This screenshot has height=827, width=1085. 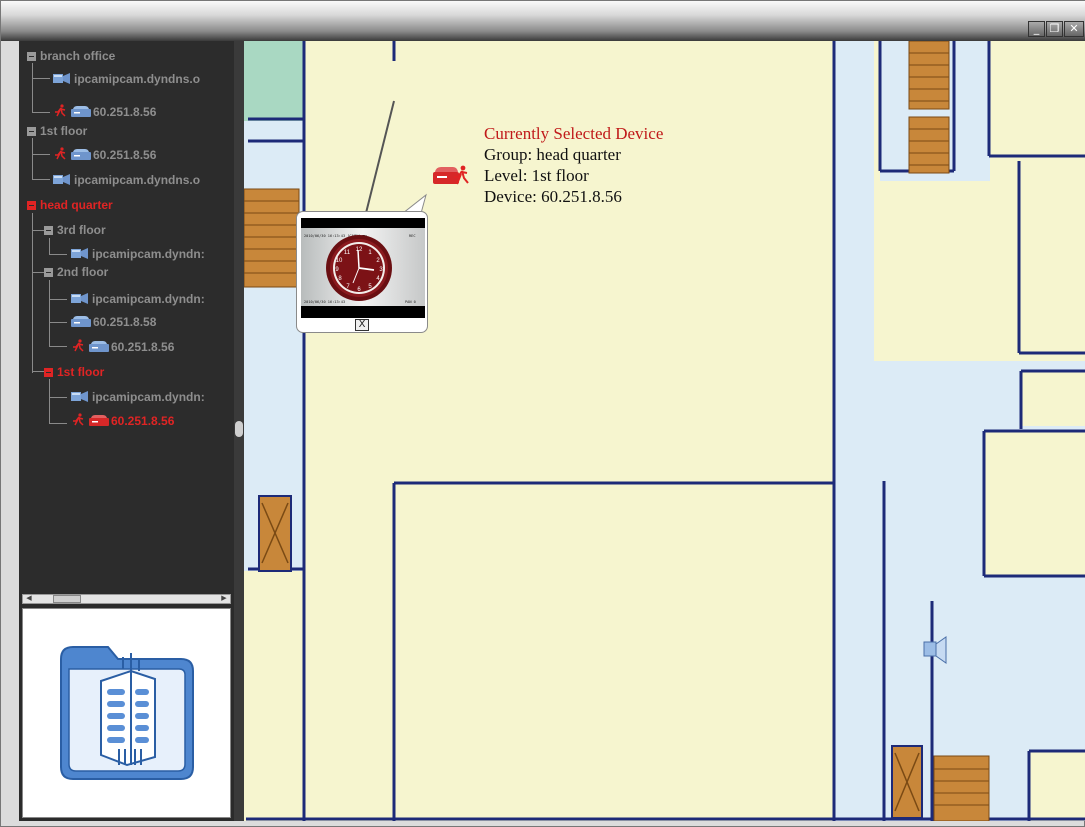 I want to click on popup-title: Currently Selected Device, so click(x=574, y=133).